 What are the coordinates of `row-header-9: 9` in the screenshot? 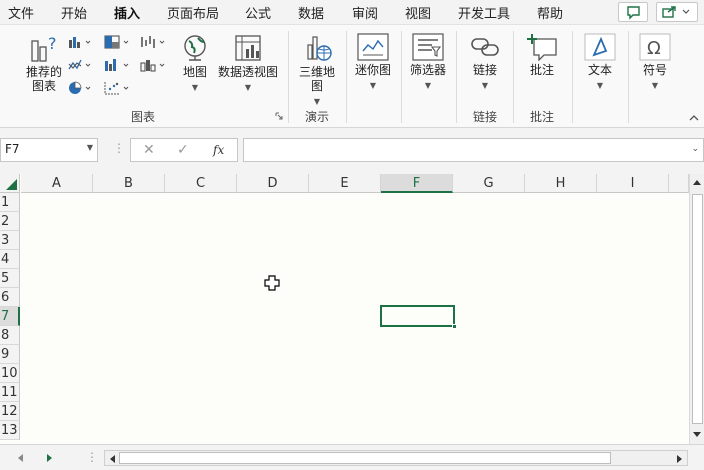 It's located at (10, 354).